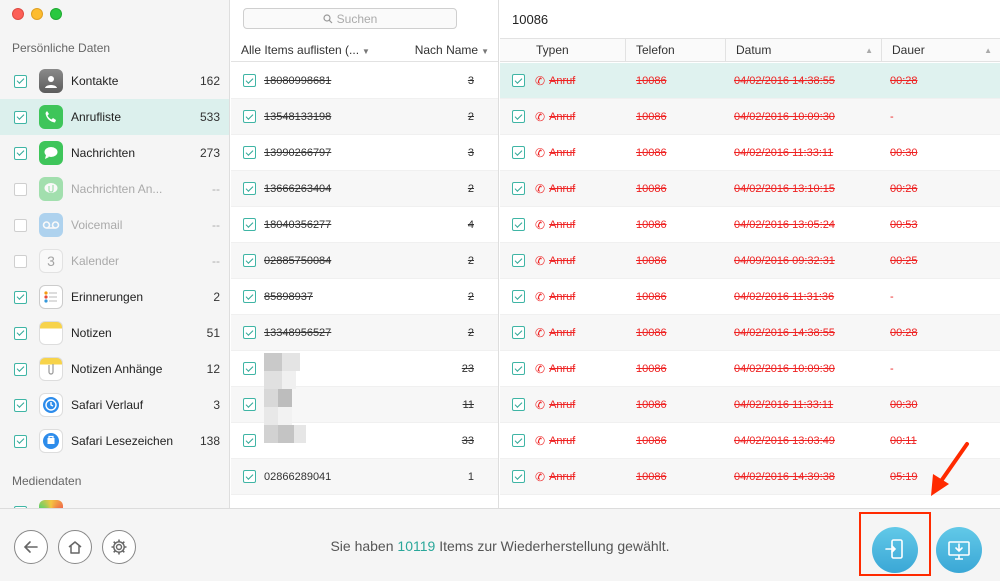 The height and width of the screenshot is (581, 1000). What do you see at coordinates (750, 189) in the screenshot?
I see `table-row: ✆ Anruf 10086 04/02/2016 13:10:15 00:26` at bounding box center [750, 189].